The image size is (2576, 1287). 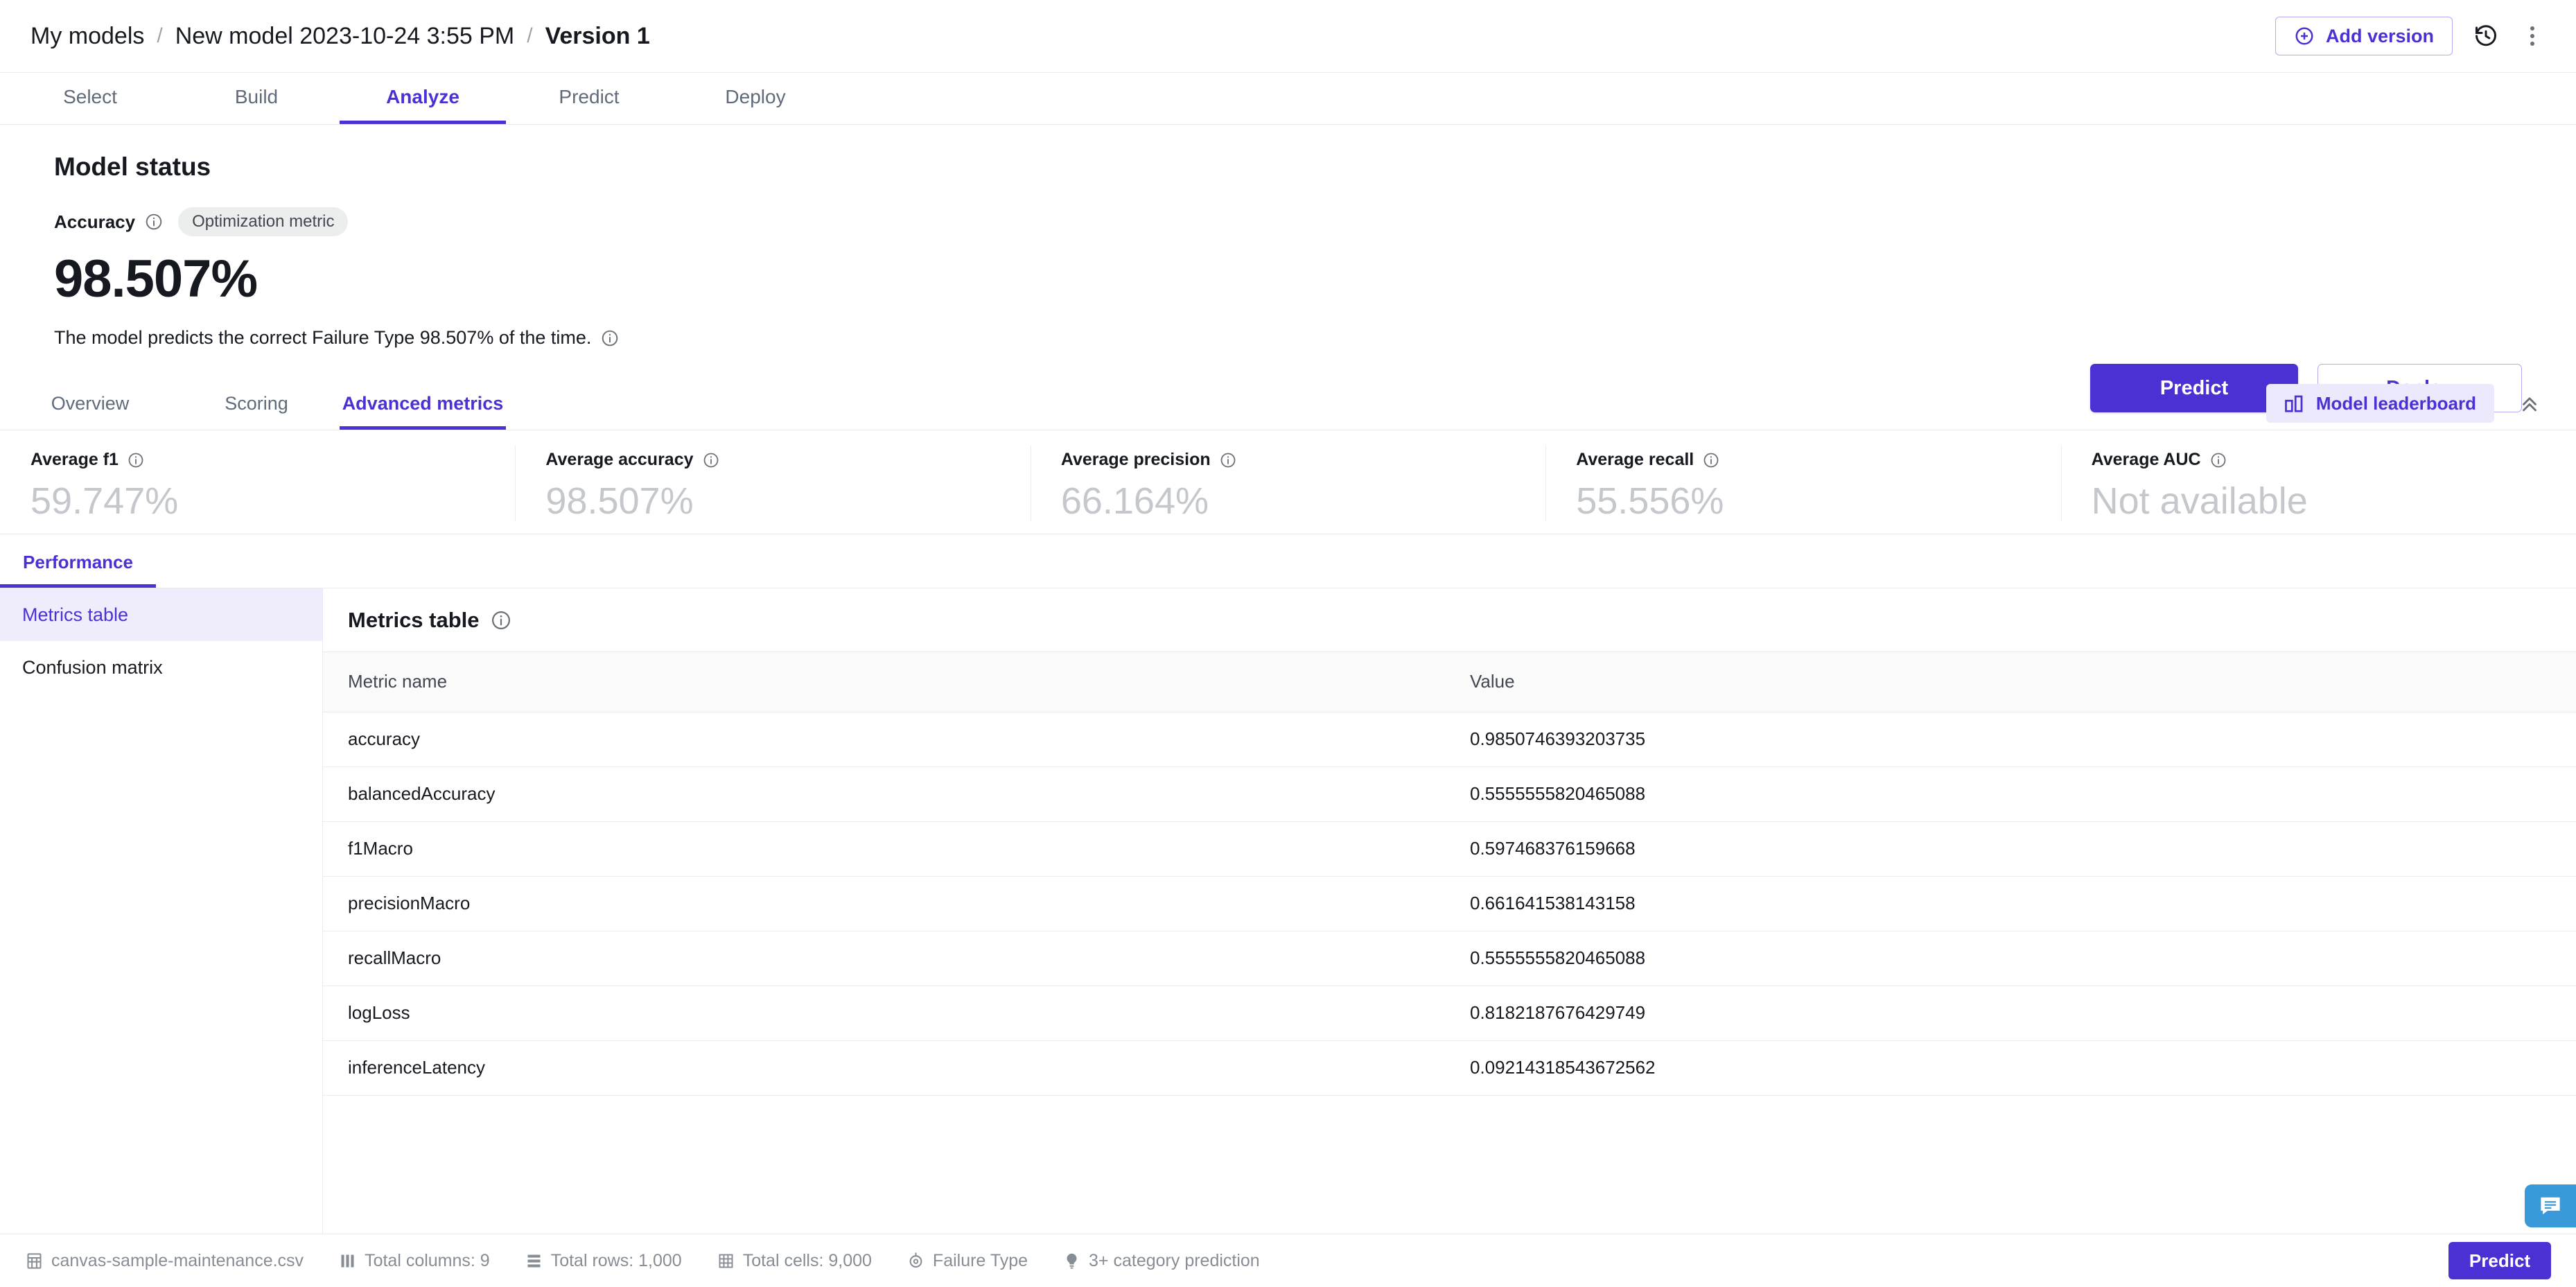 I want to click on metric-card-header: Average f1, so click(x=272, y=460).